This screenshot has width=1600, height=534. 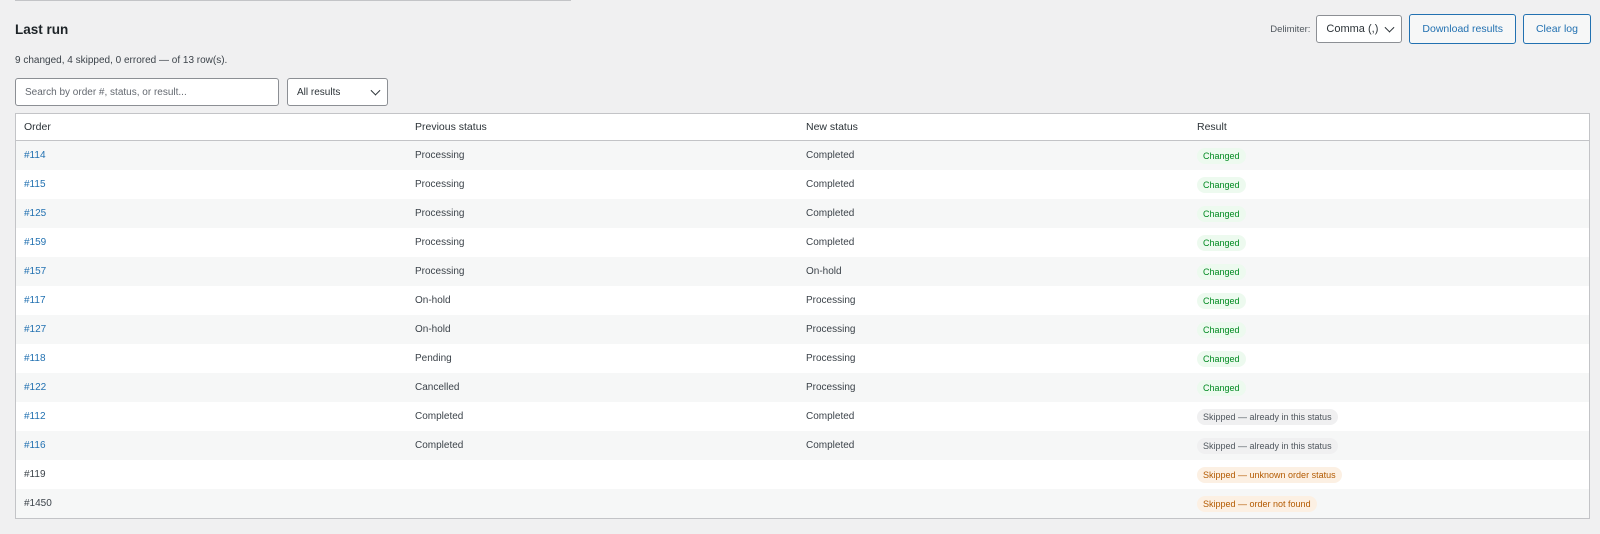 What do you see at coordinates (211, 474) in the screenshot?
I see `order-cell: #119` at bounding box center [211, 474].